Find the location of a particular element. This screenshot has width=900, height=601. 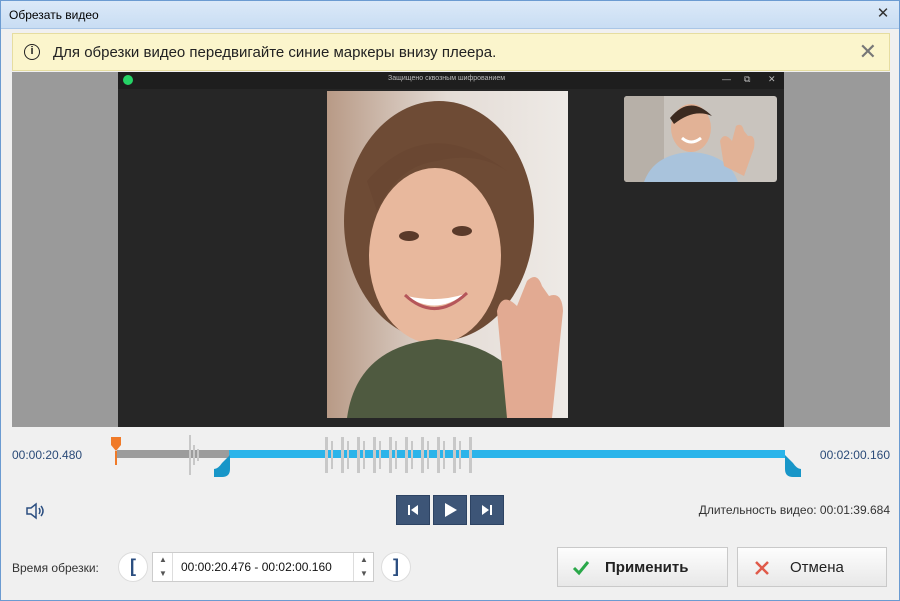

skip-forward-button is located at coordinates (487, 510).